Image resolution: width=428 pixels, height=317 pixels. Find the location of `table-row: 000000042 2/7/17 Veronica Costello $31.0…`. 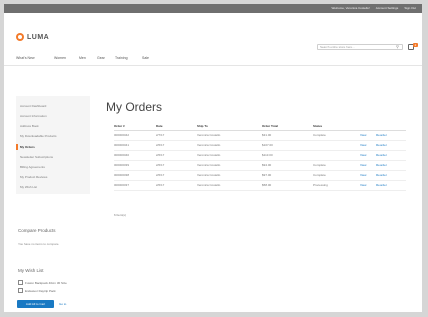

table-row: 000000042 2/7/17 Veronica Costello $31.0… is located at coordinates (260, 136).